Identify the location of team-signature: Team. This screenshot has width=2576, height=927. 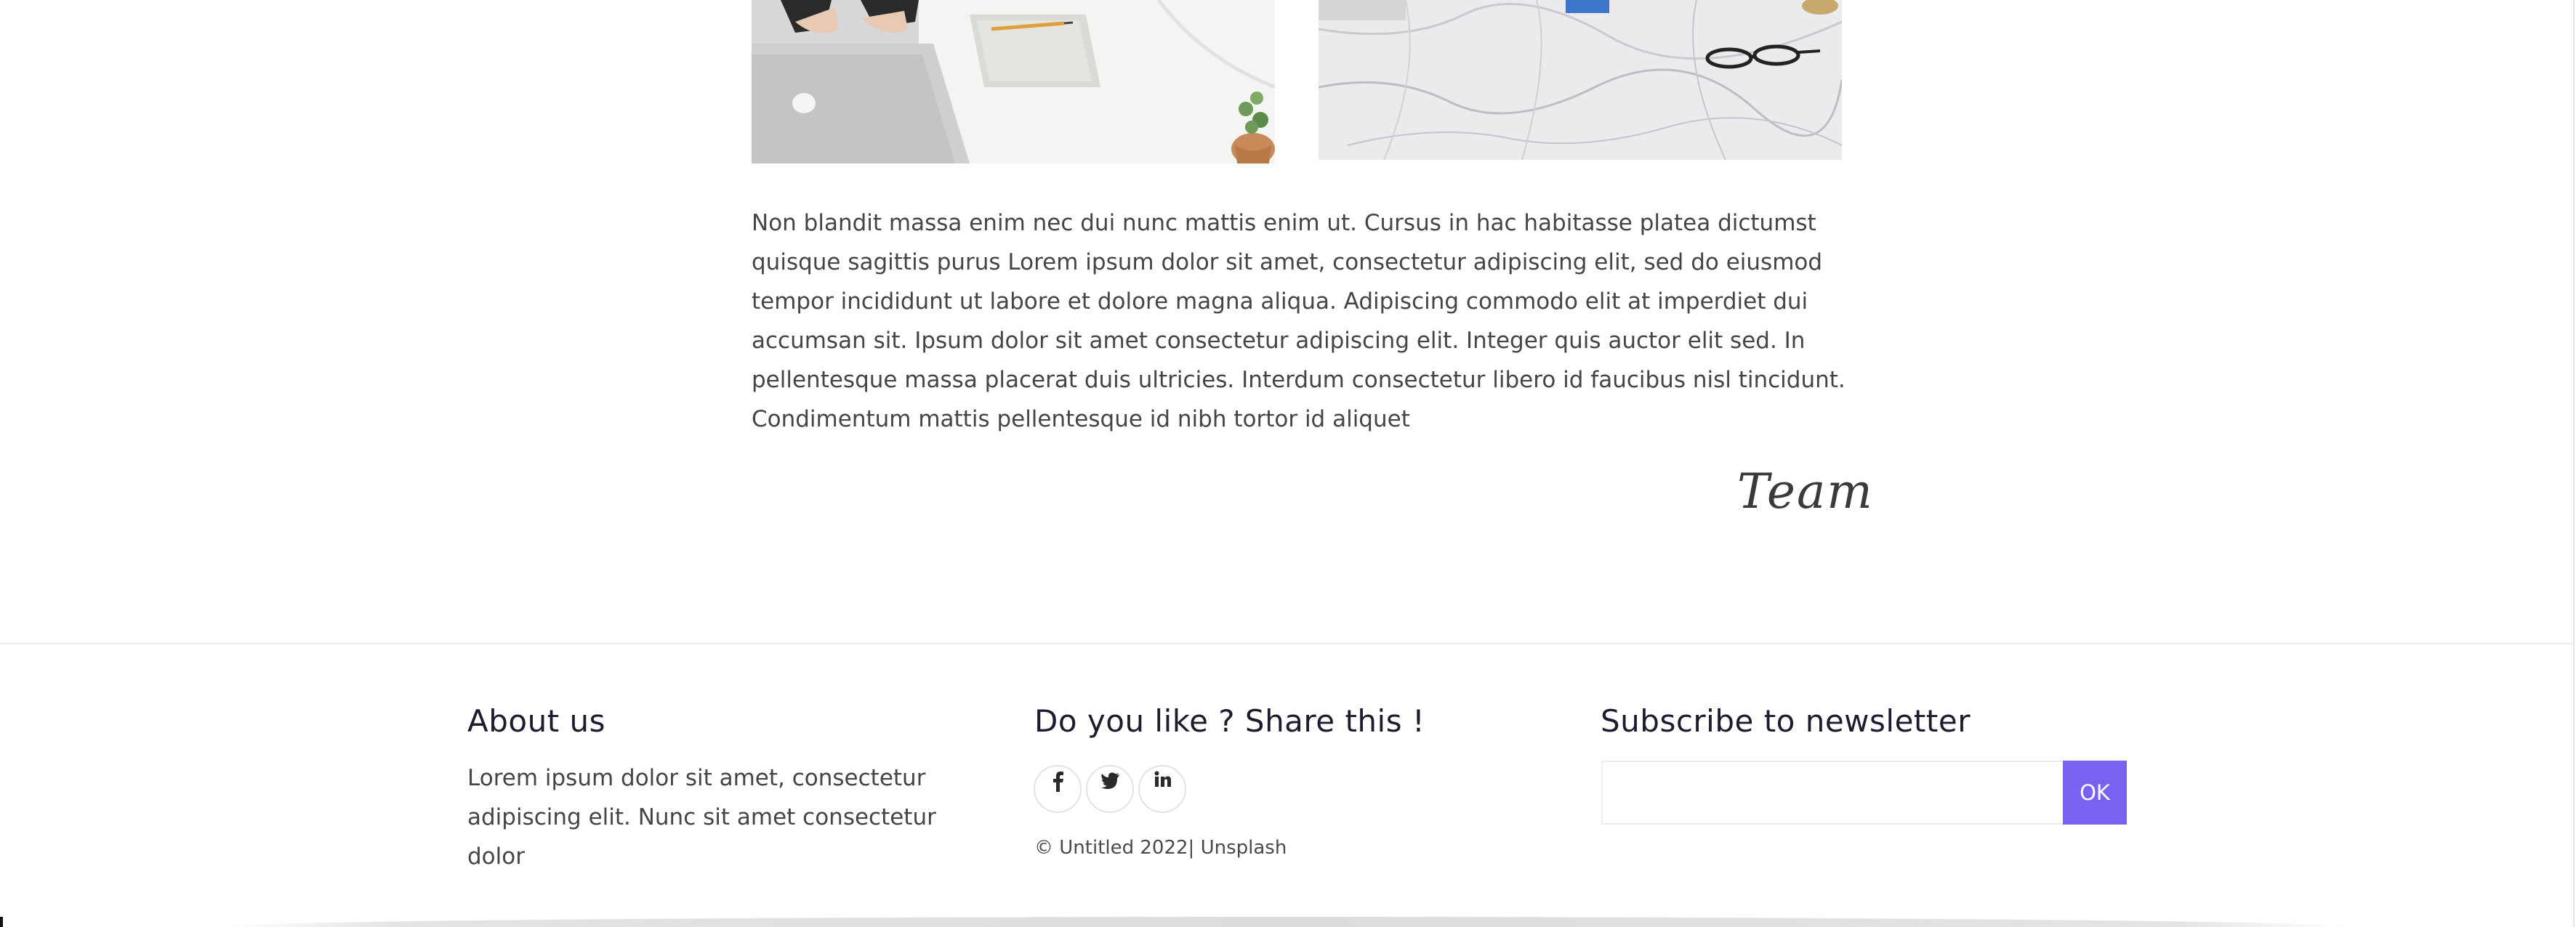
(1805, 492).